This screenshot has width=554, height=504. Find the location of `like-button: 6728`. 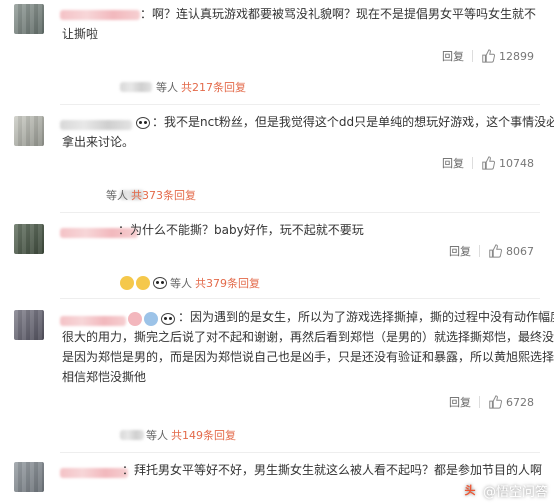

like-button: 6728 is located at coordinates (511, 402).